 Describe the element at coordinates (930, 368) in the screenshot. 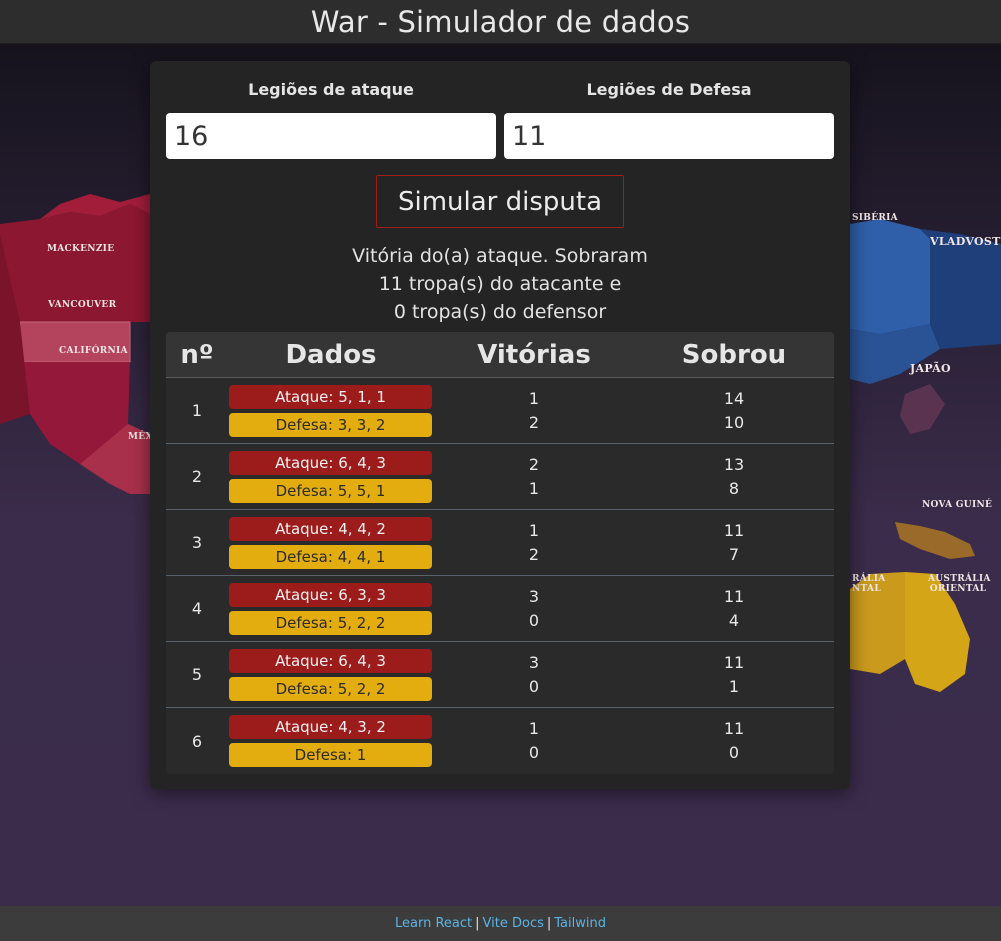

I see `map-label-japan: JAPÃO` at that location.